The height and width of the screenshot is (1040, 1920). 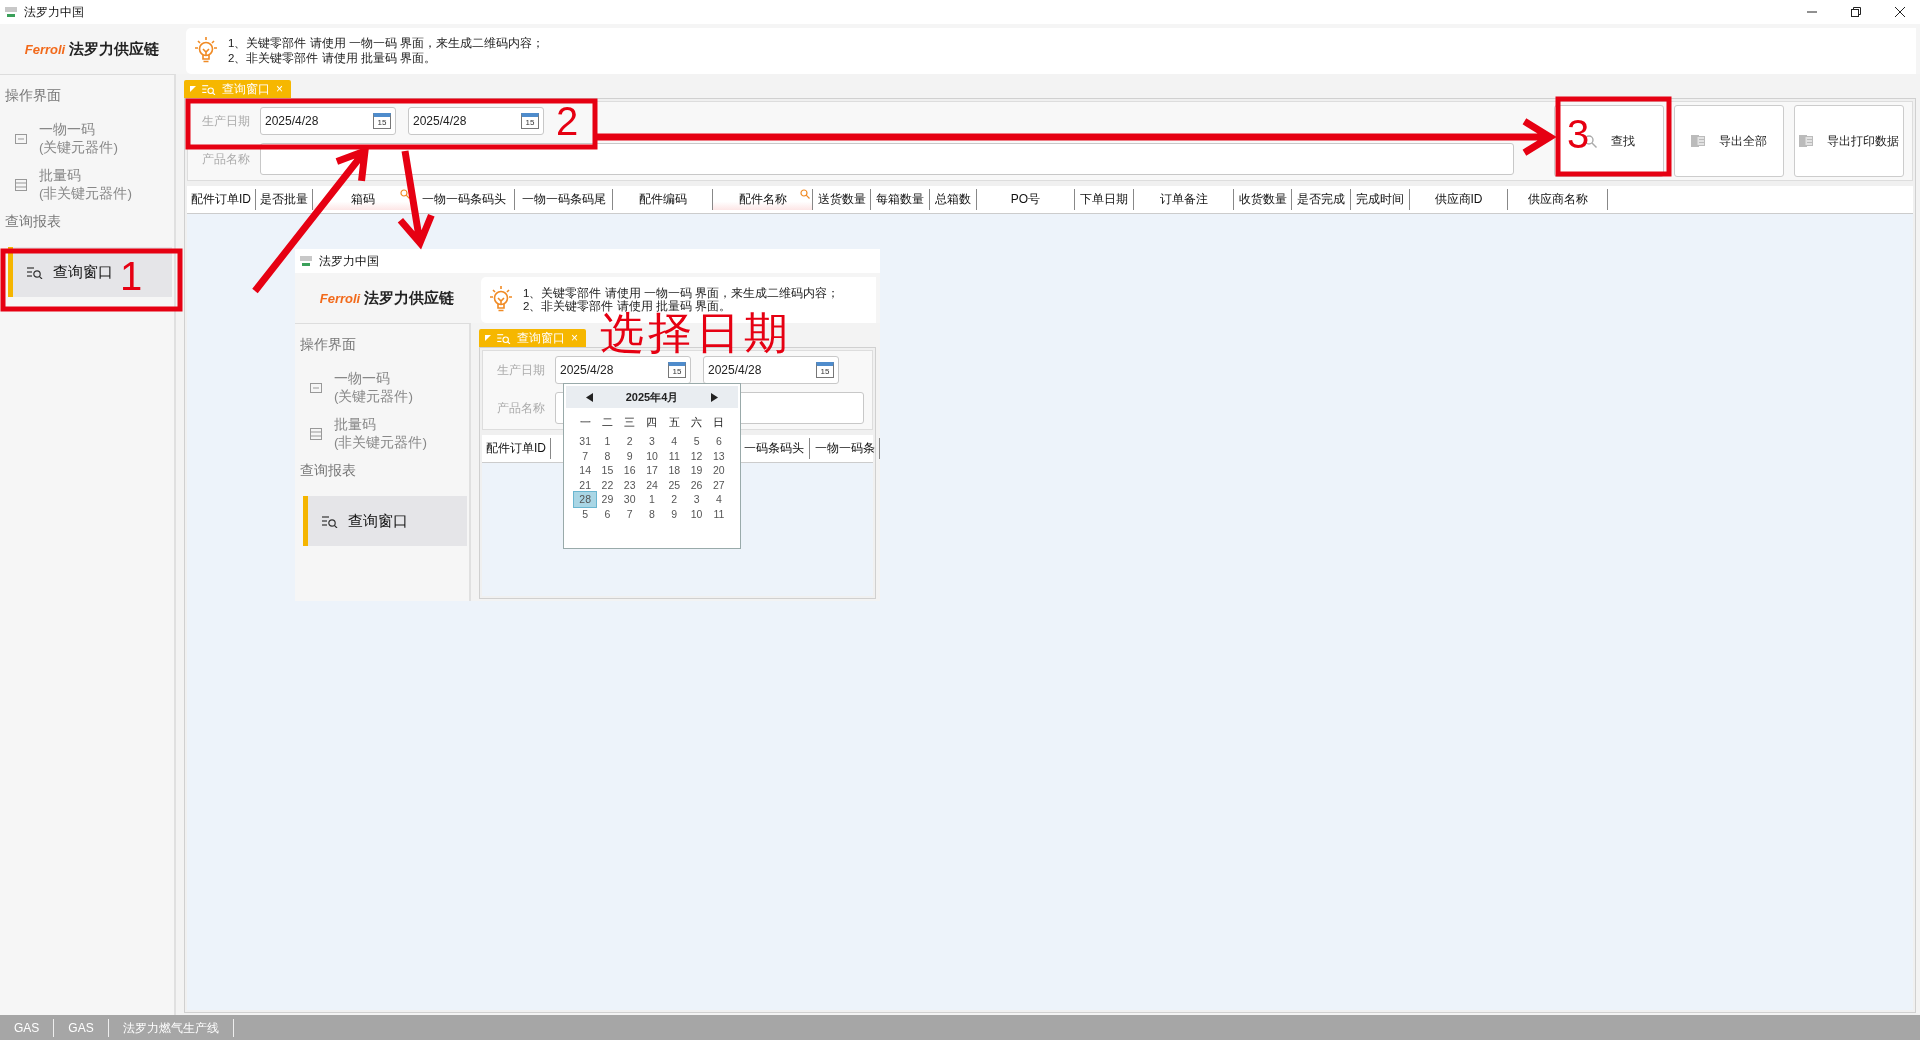 What do you see at coordinates (585, 470) in the screenshot?
I see `calendar-day: 14` at bounding box center [585, 470].